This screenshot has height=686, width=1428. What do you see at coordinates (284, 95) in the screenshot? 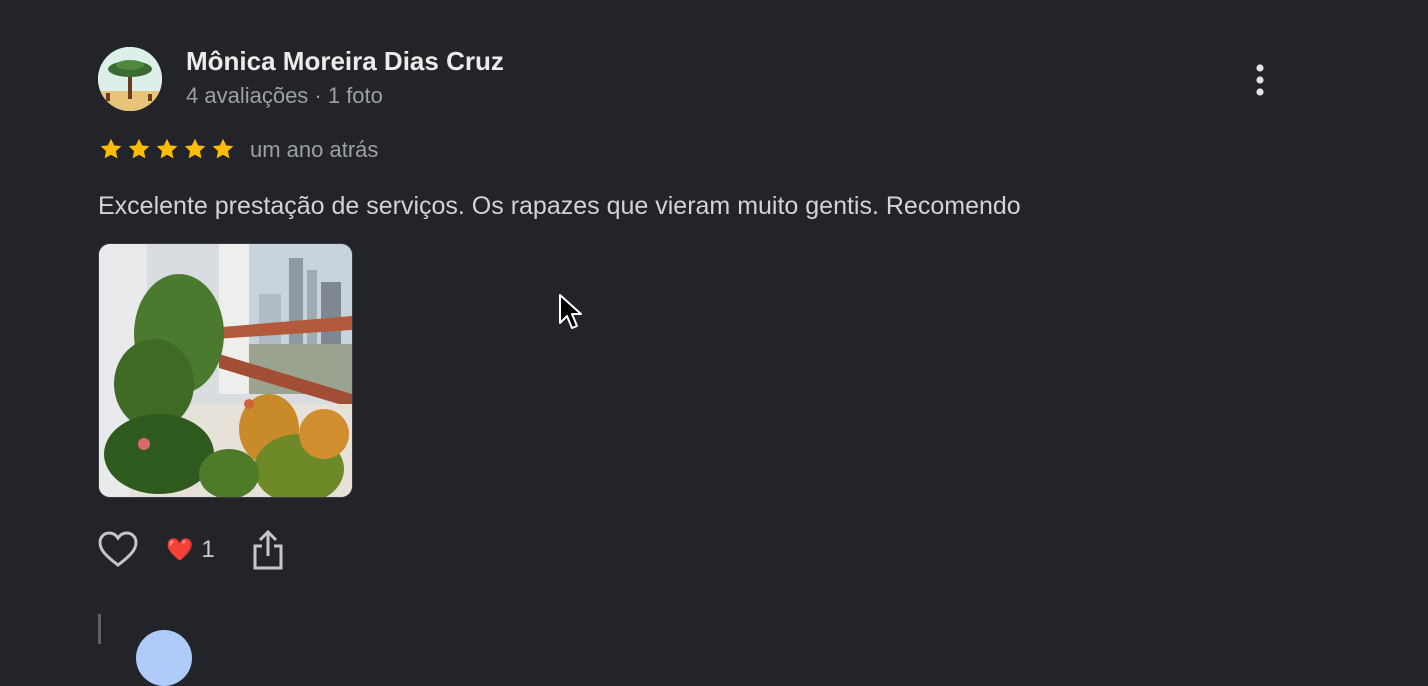
I see `reviewer-meta: 4 avaliações · 1 foto` at bounding box center [284, 95].